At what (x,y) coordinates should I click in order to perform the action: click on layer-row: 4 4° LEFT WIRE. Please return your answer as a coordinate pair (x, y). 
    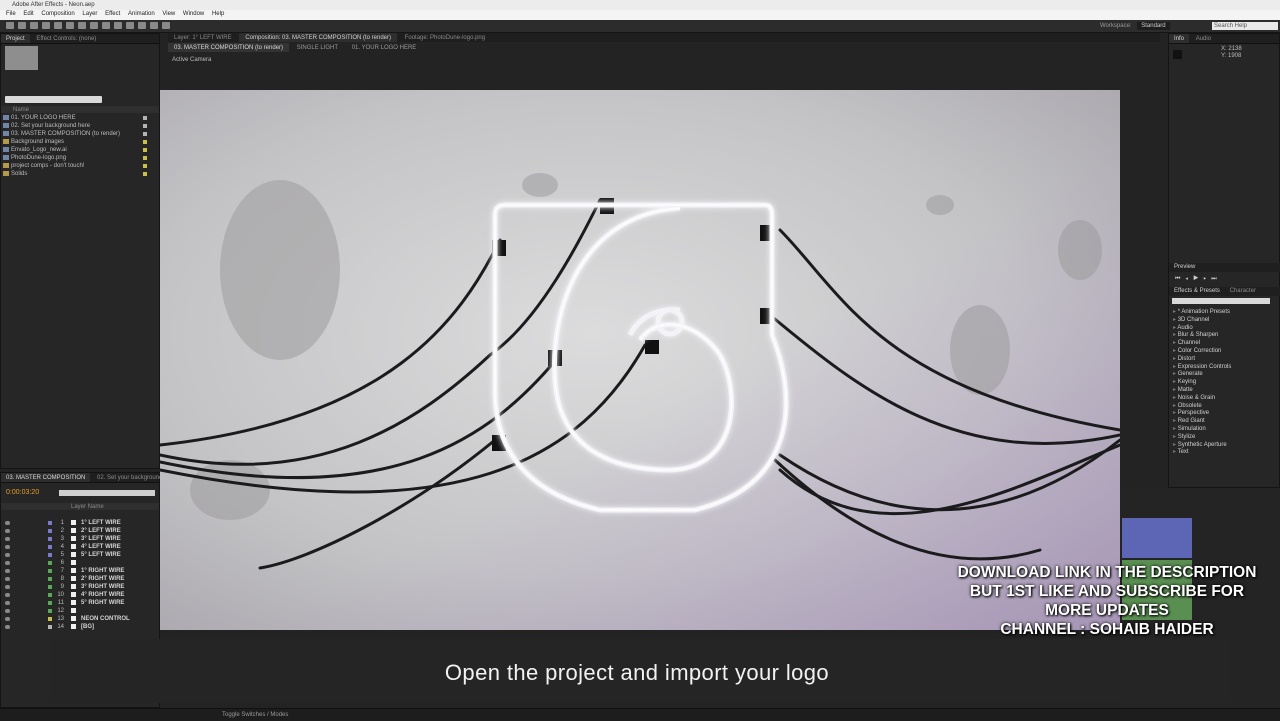
    Looking at the image, I should click on (80, 547).